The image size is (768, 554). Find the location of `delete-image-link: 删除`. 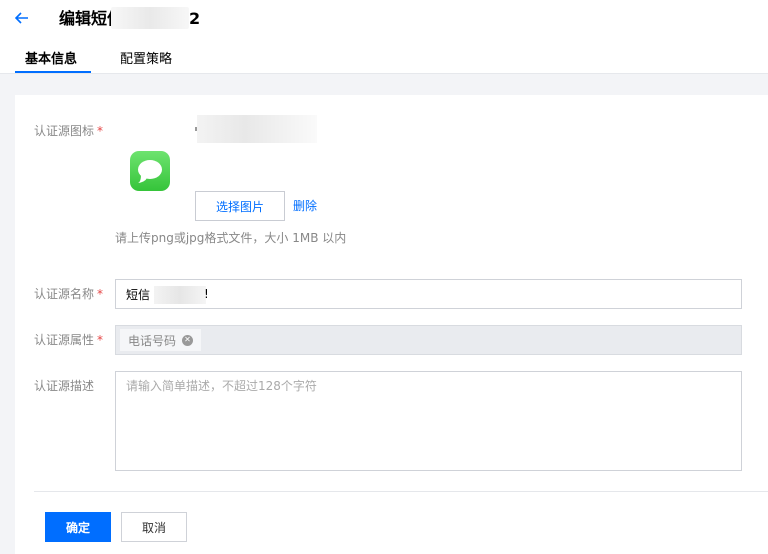

delete-image-link: 删除 is located at coordinates (305, 206).